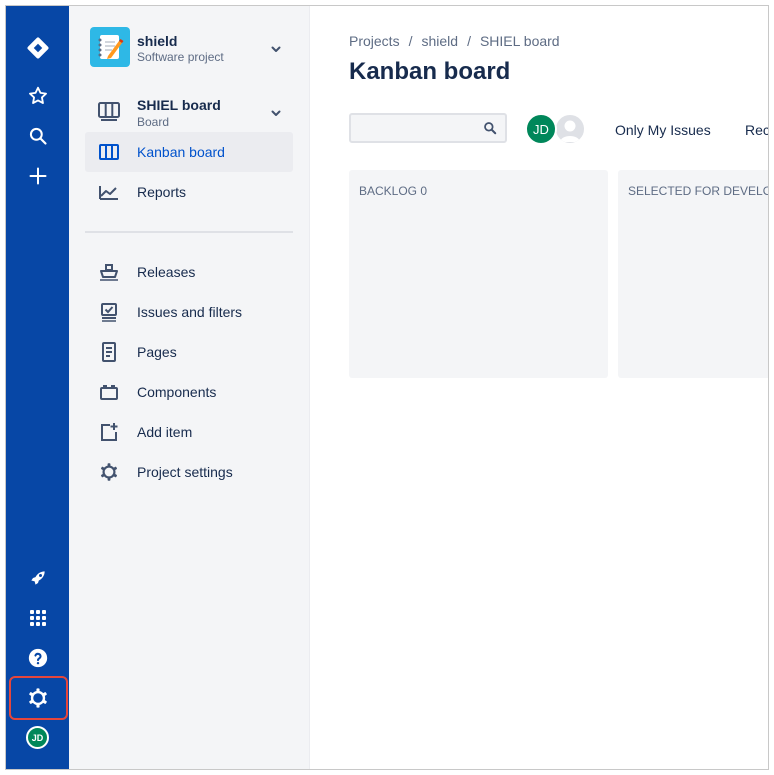  Describe the element at coordinates (430, 71) in the screenshot. I see `page-title: Kanban board` at that location.